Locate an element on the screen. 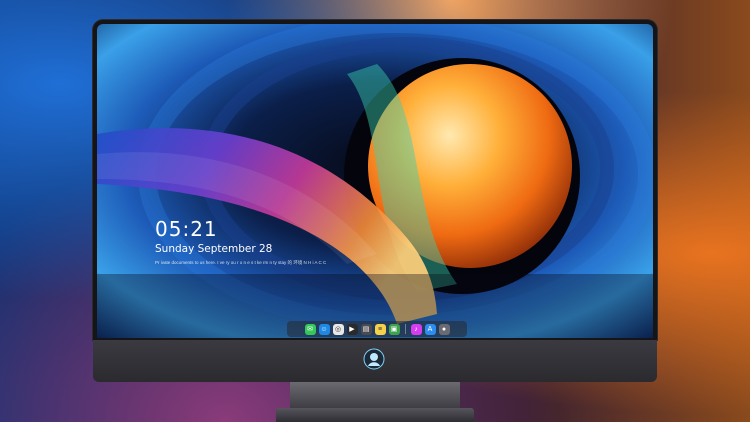  camera-icon: ● is located at coordinates (444, 329).